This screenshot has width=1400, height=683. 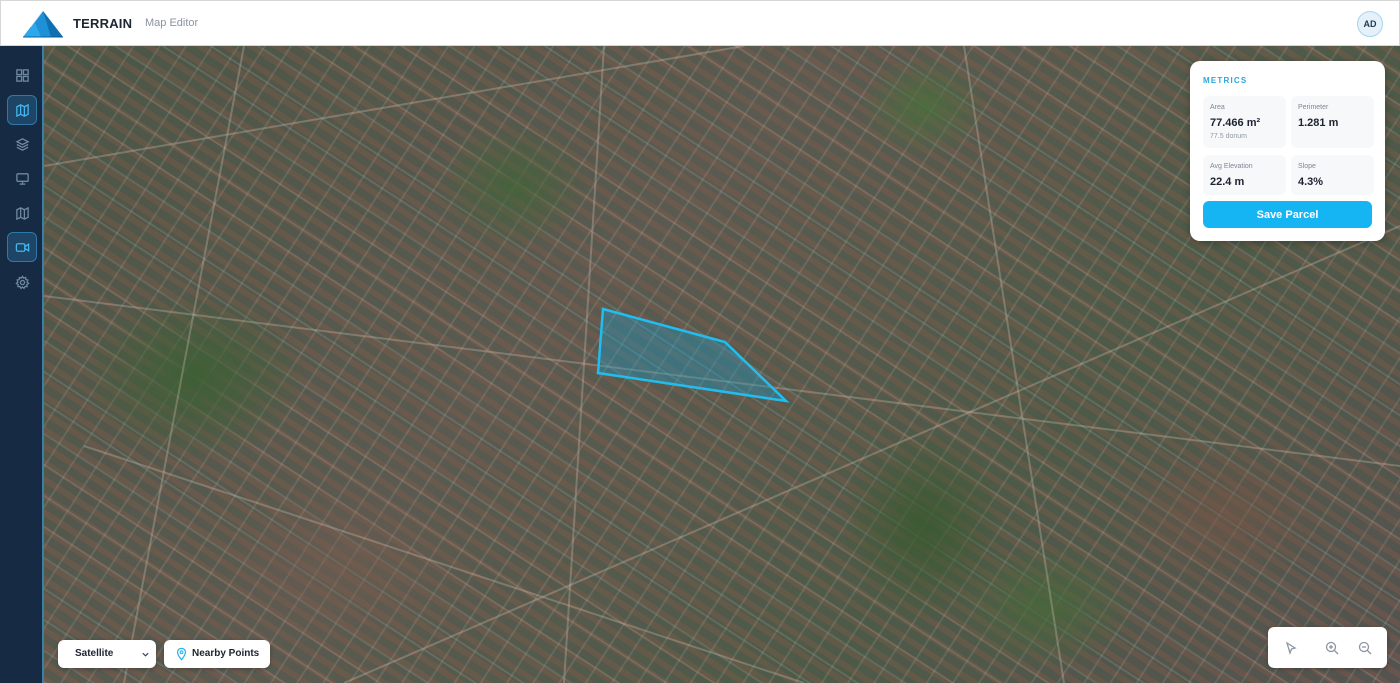 What do you see at coordinates (1318, 123) in the screenshot?
I see `metric-perimeter-value: 1.281 m` at bounding box center [1318, 123].